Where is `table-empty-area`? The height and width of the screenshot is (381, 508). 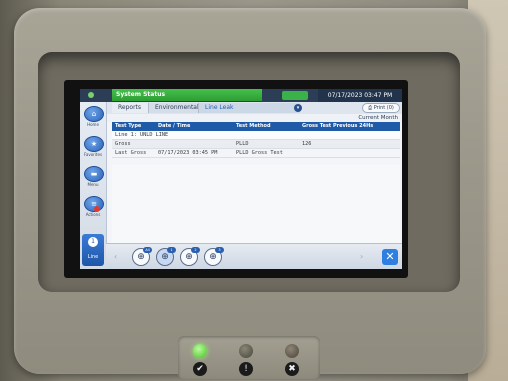 table-empty-area is located at coordinates (256, 204).